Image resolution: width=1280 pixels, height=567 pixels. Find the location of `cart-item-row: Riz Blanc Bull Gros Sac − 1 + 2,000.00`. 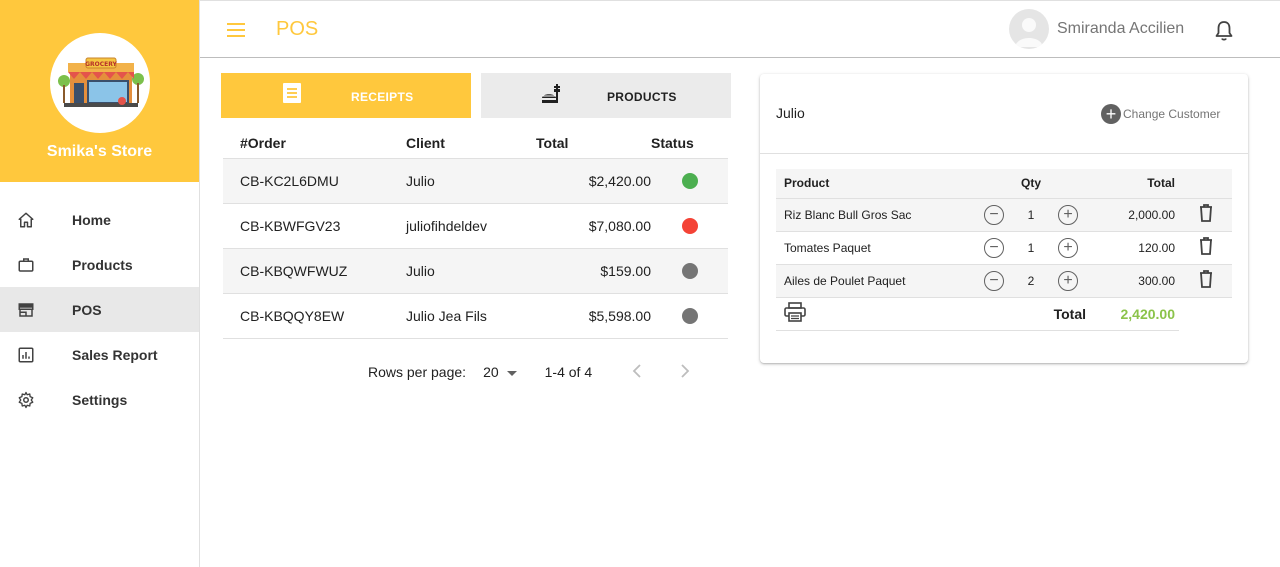

cart-item-row: Riz Blanc Bull Gros Sac − 1 + 2,000.00 is located at coordinates (1004, 215).